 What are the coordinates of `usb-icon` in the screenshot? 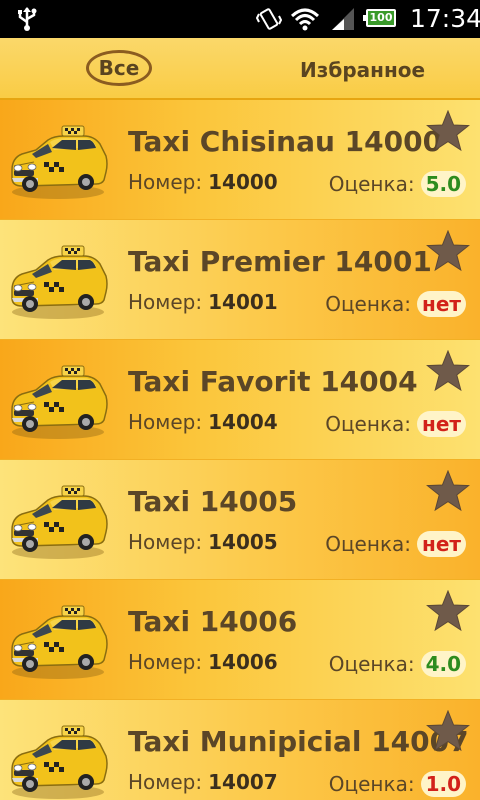 It's located at (27, 19).